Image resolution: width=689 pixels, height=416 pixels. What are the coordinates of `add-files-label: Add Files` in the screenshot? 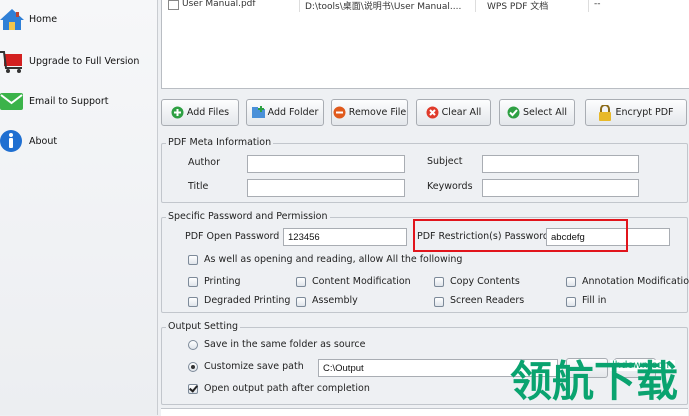 It's located at (208, 112).